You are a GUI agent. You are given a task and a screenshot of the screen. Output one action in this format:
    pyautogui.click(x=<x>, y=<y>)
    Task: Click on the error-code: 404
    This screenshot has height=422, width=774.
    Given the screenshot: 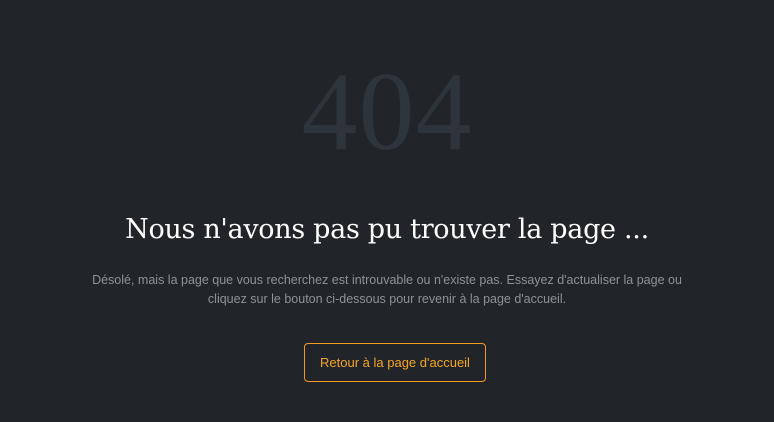 What is the action you would take?
    pyautogui.click(x=387, y=112)
    